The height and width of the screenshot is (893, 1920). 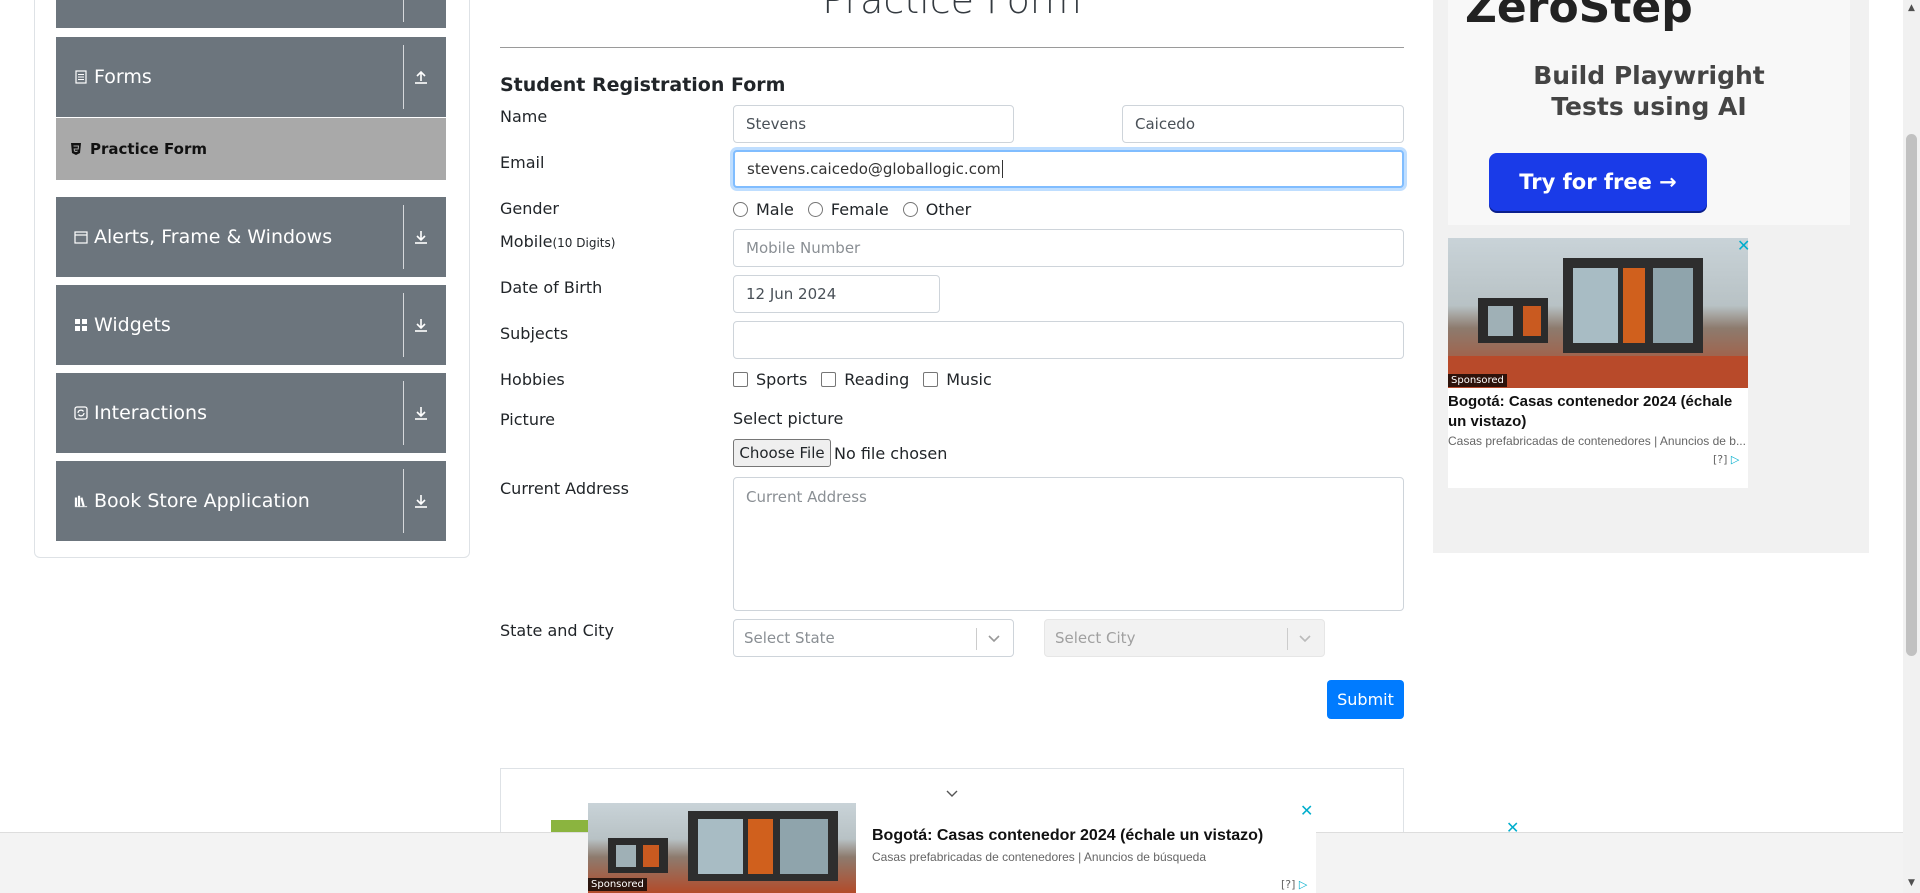 What do you see at coordinates (1911, 883) in the screenshot?
I see `scroll-down-icon: ▼` at bounding box center [1911, 883].